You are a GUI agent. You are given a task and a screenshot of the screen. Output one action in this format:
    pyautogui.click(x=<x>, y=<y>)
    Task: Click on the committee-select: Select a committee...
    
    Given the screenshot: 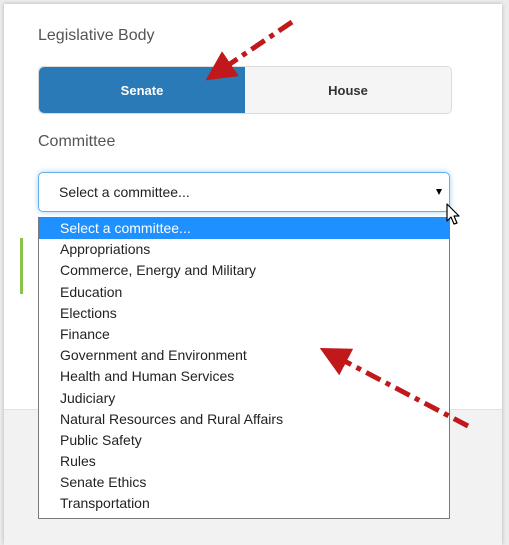 What is the action you would take?
    pyautogui.click(x=244, y=192)
    